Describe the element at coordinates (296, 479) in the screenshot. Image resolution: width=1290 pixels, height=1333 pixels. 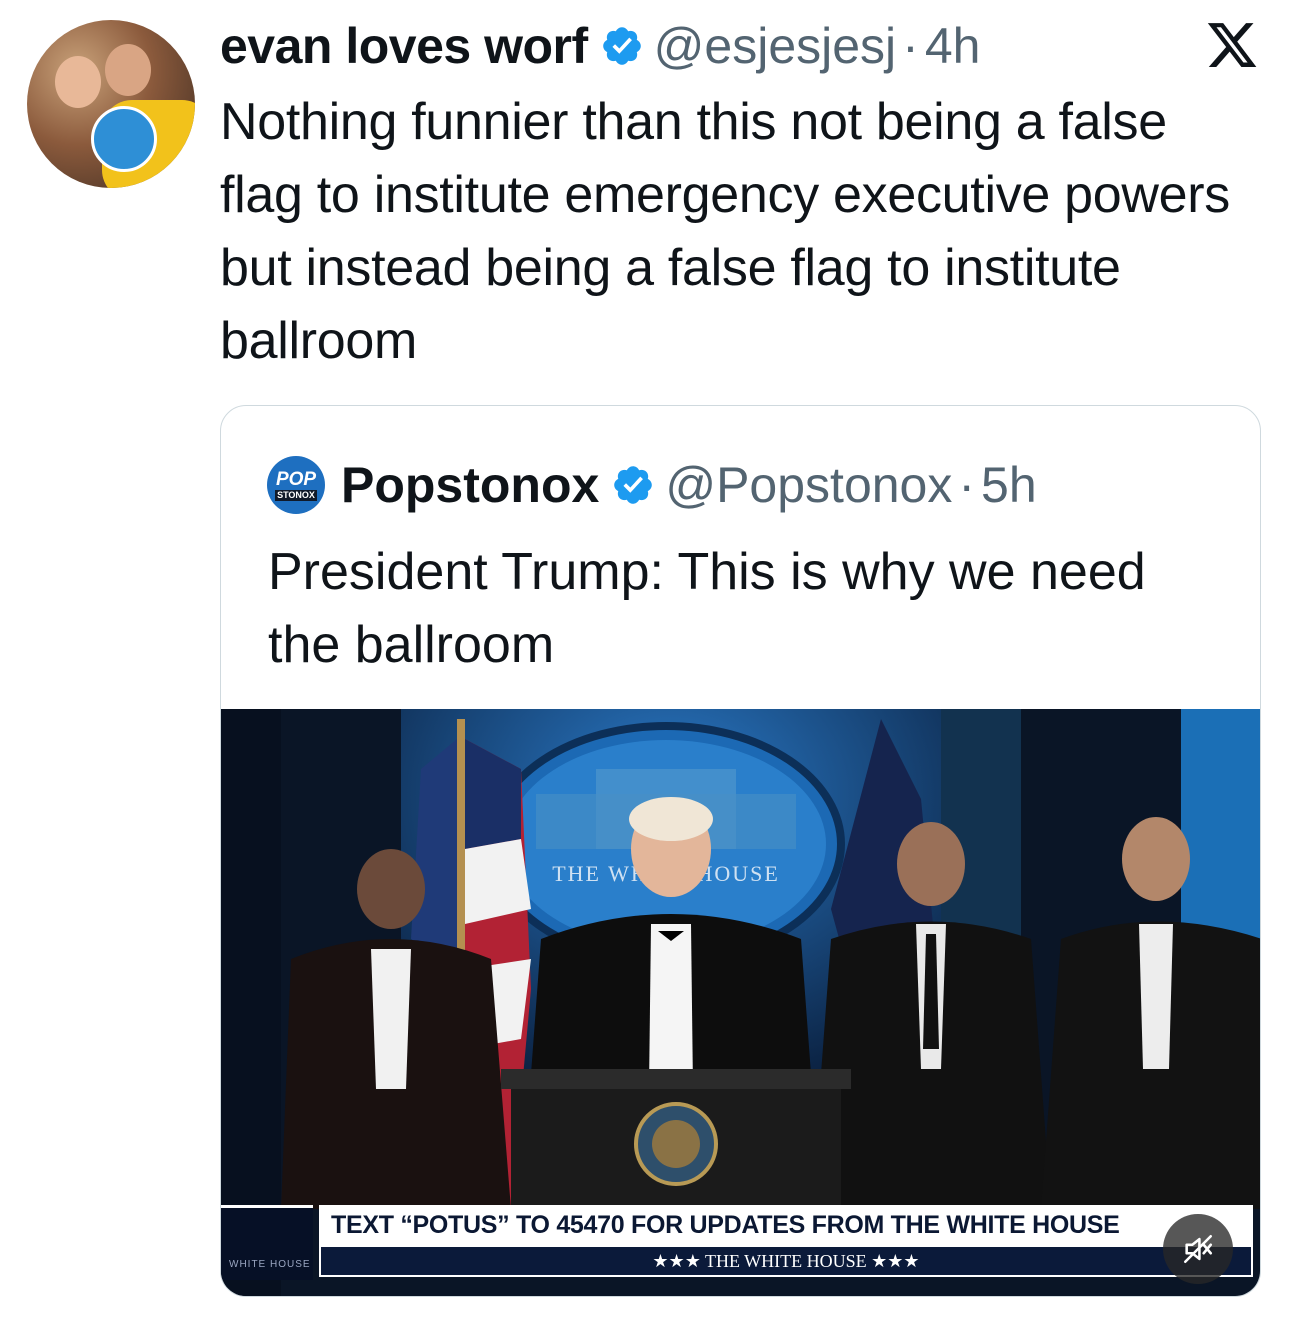
I see `quote-avatar-text-top: POP` at that location.